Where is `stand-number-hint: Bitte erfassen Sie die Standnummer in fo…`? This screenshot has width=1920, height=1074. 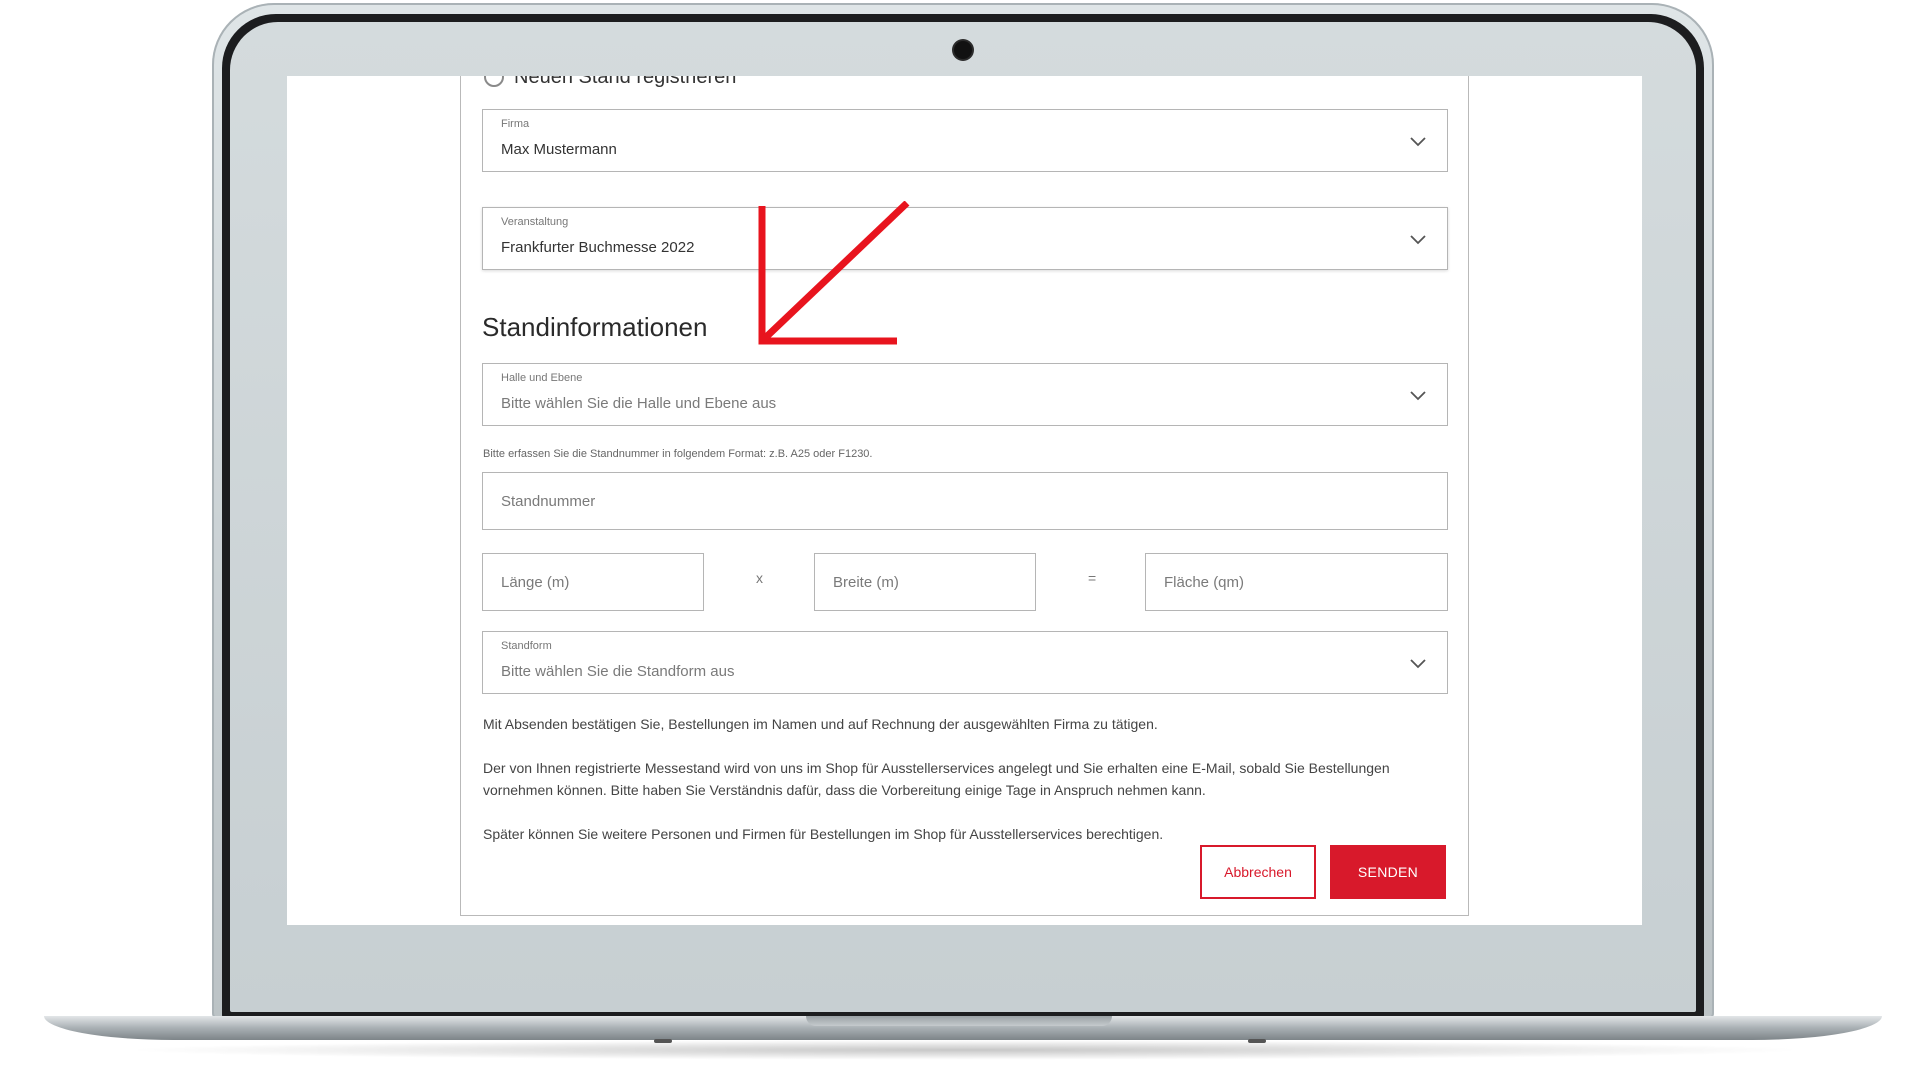 stand-number-hint: Bitte erfassen Sie die Standnummer in fo… is located at coordinates (678, 454).